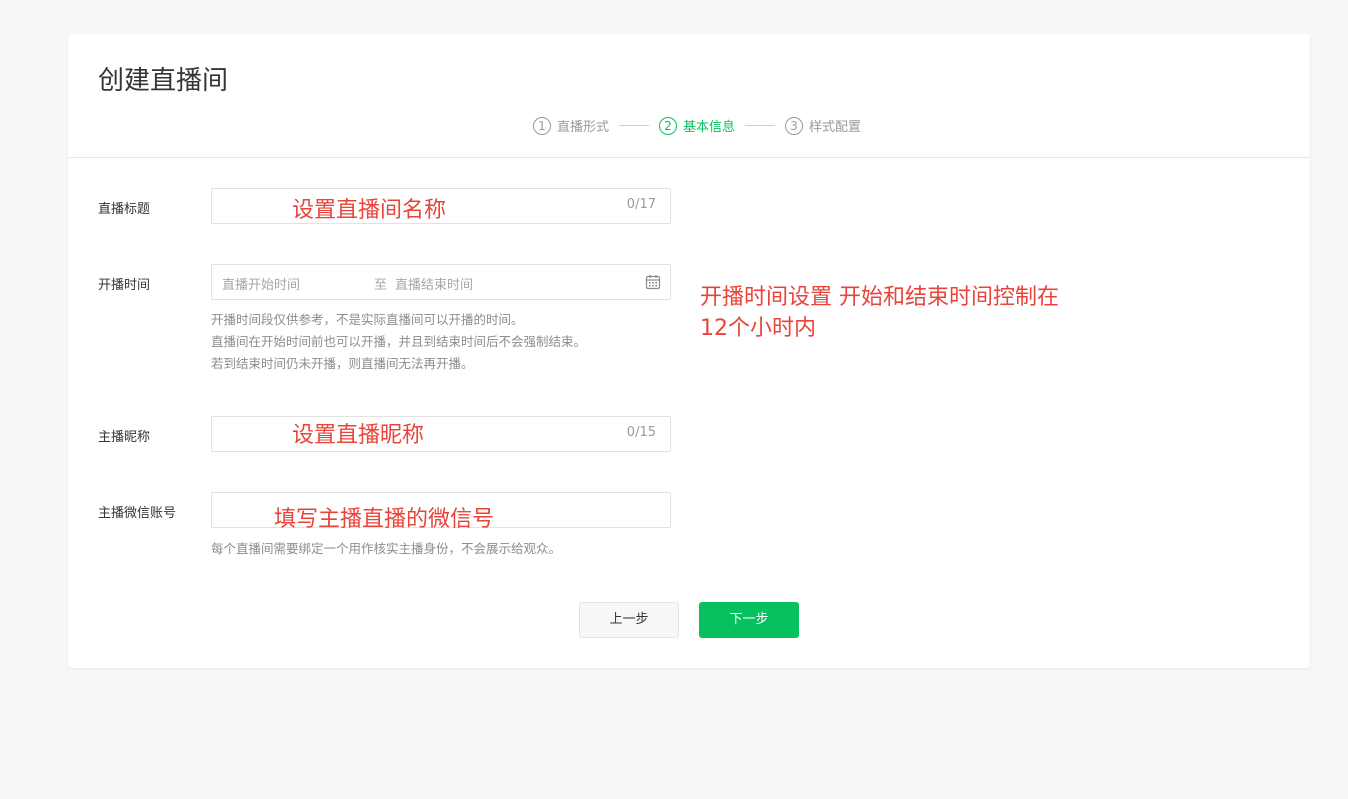 Image resolution: width=1348 pixels, height=799 pixels. I want to click on anchor-wechat-label: 主播微信账号, so click(137, 513).